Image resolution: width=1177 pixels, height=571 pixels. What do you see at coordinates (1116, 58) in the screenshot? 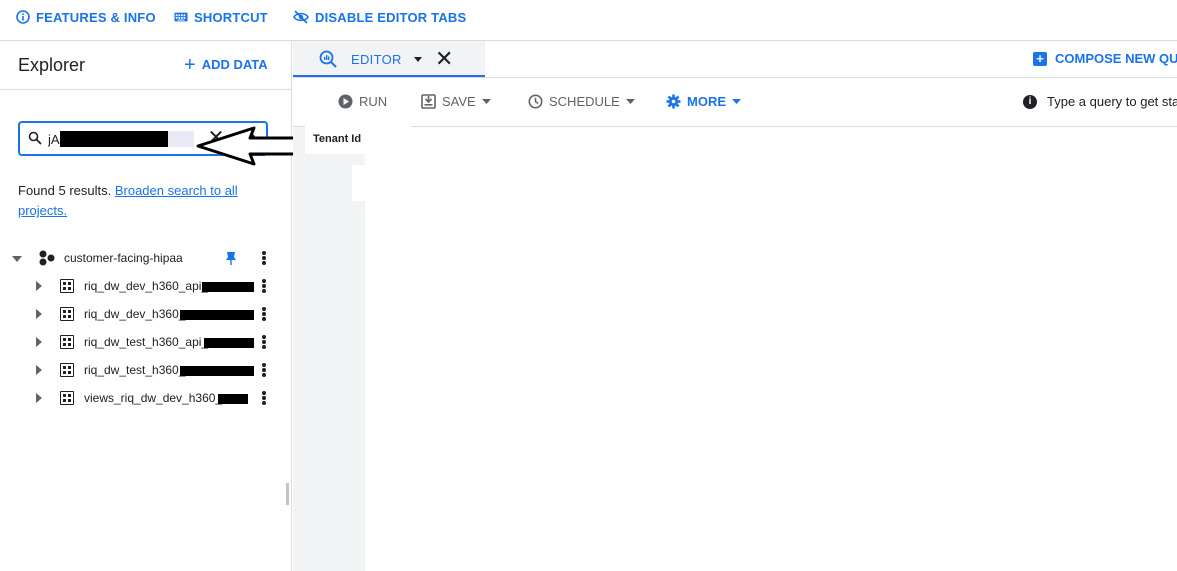
I see `compose-new-query-label: COMPOSE NEW QUE` at bounding box center [1116, 58].